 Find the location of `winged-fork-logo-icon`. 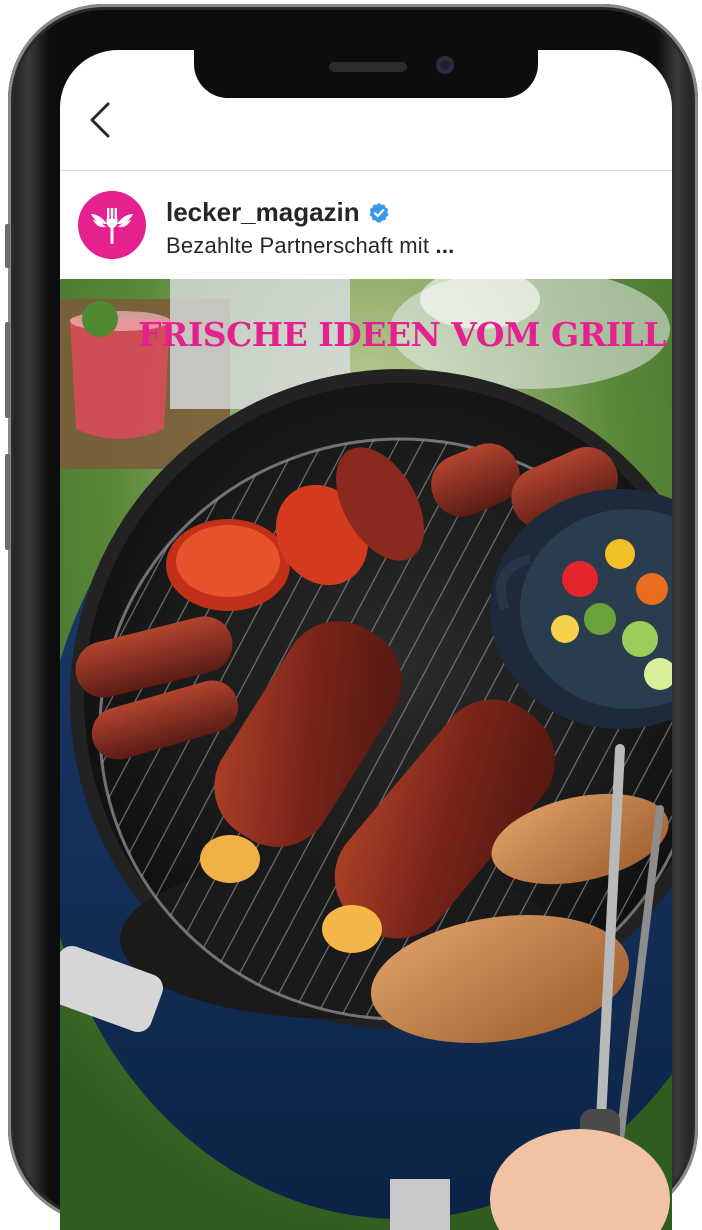

winged-fork-logo-icon is located at coordinates (112, 226).